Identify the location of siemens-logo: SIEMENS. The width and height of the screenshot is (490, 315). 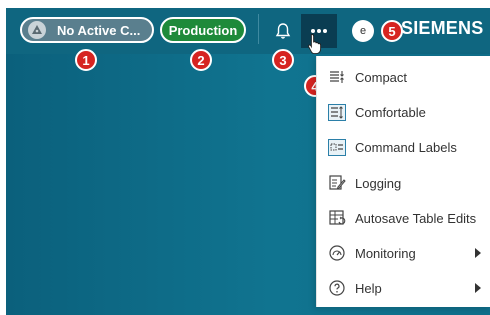
(442, 28).